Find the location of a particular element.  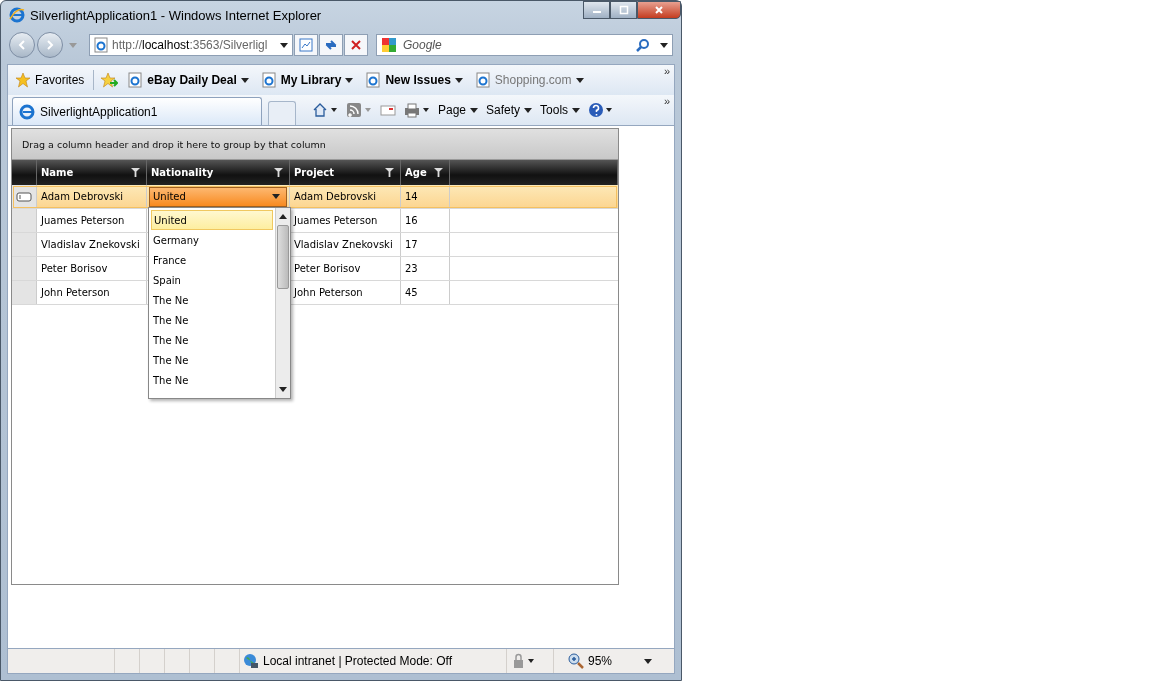

grid-row: Adam Debrovski United Adam Debrovski 14 is located at coordinates (315, 197).